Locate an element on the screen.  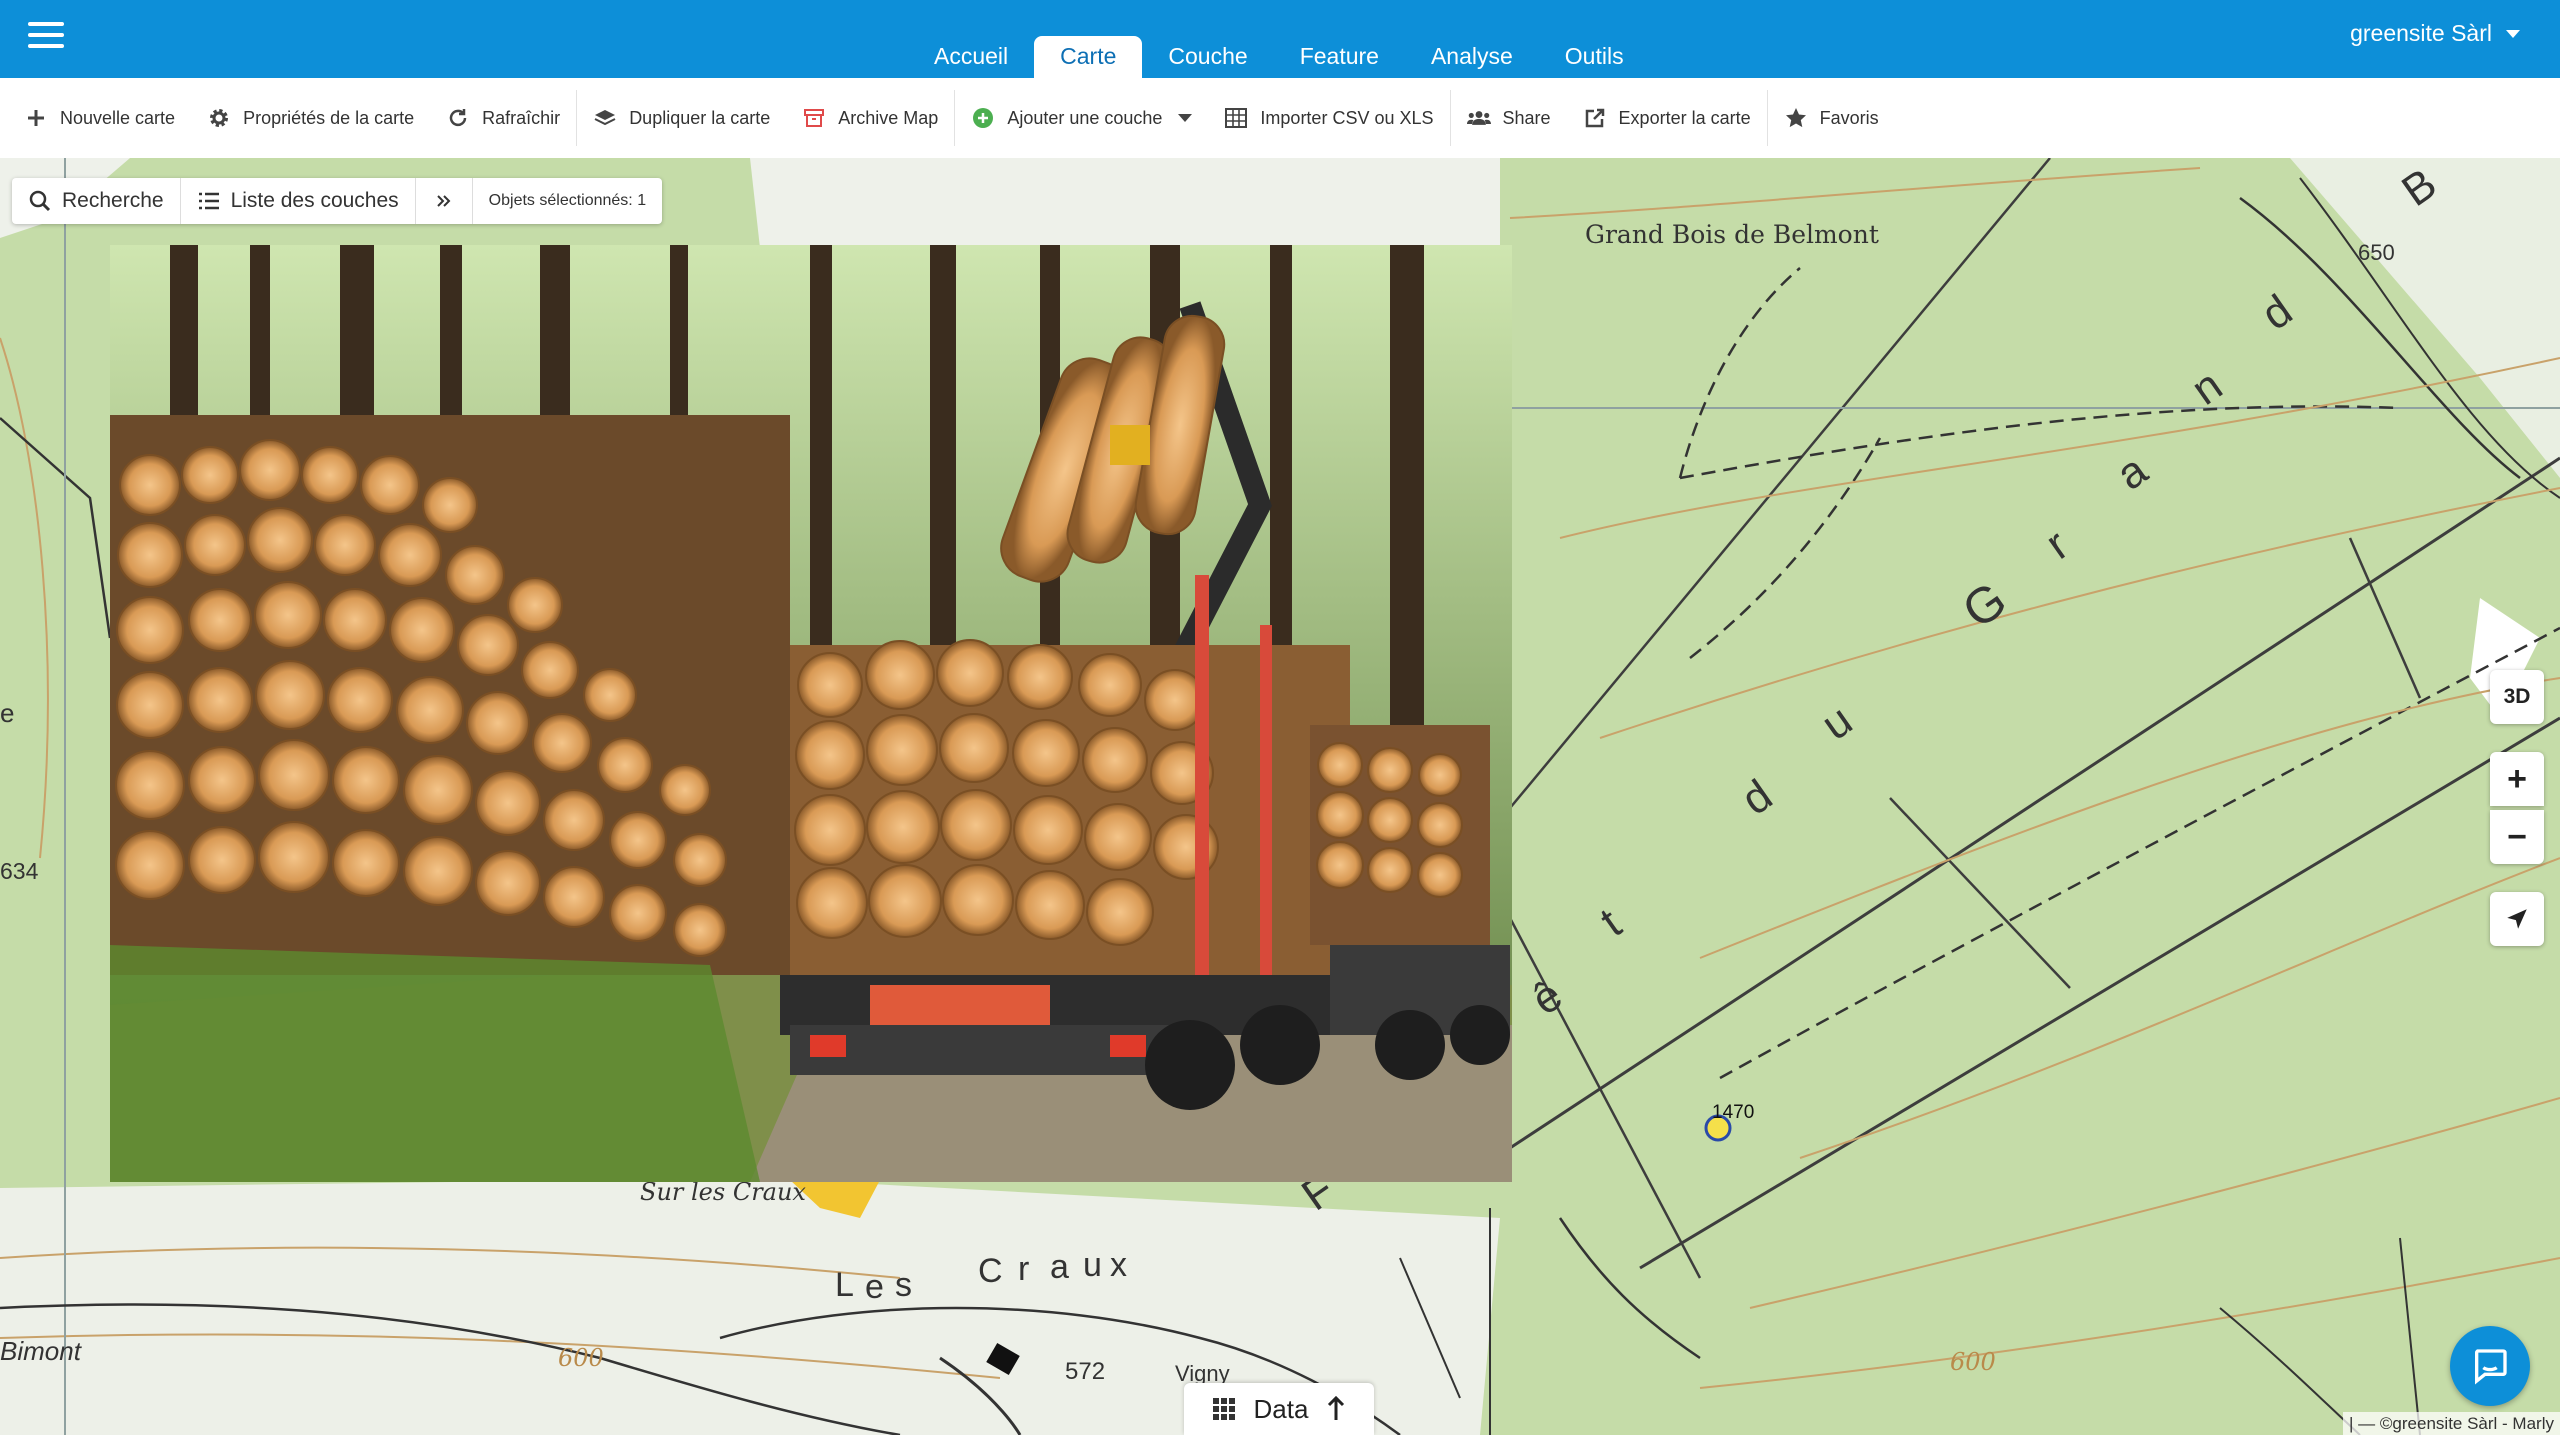
share-button: Share is located at coordinates (1509, 118).